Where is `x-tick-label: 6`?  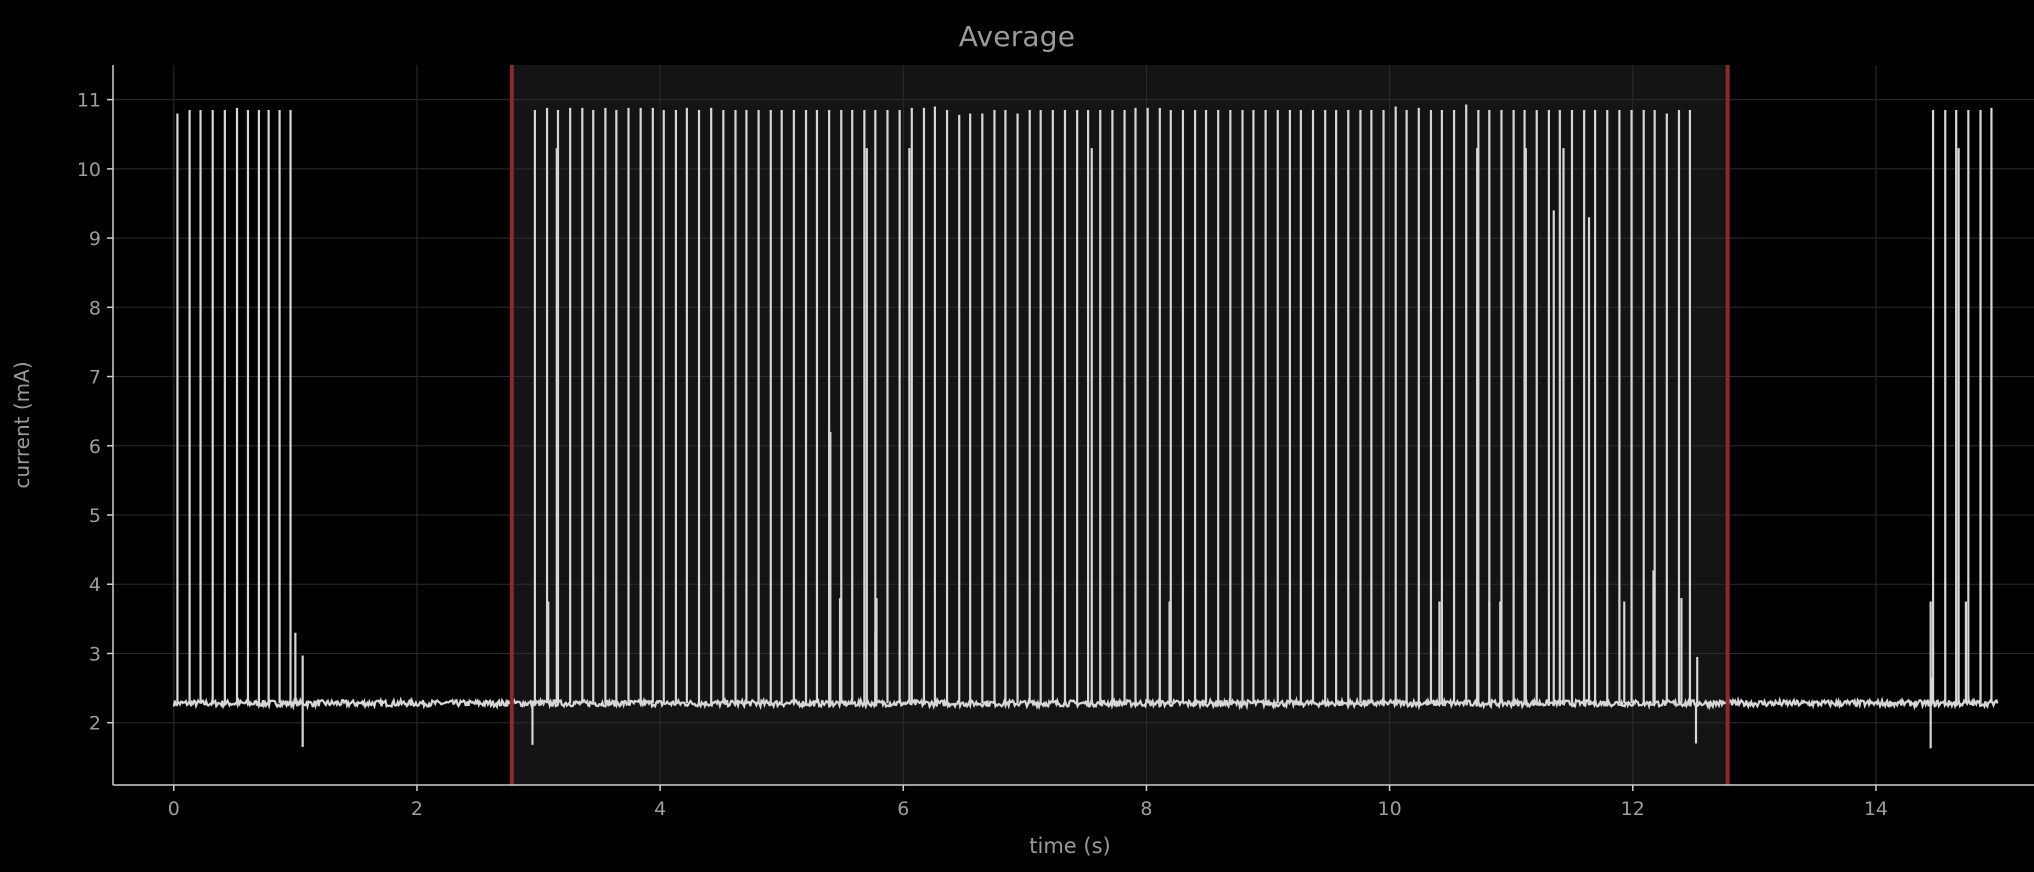 x-tick-label: 6 is located at coordinates (903, 809).